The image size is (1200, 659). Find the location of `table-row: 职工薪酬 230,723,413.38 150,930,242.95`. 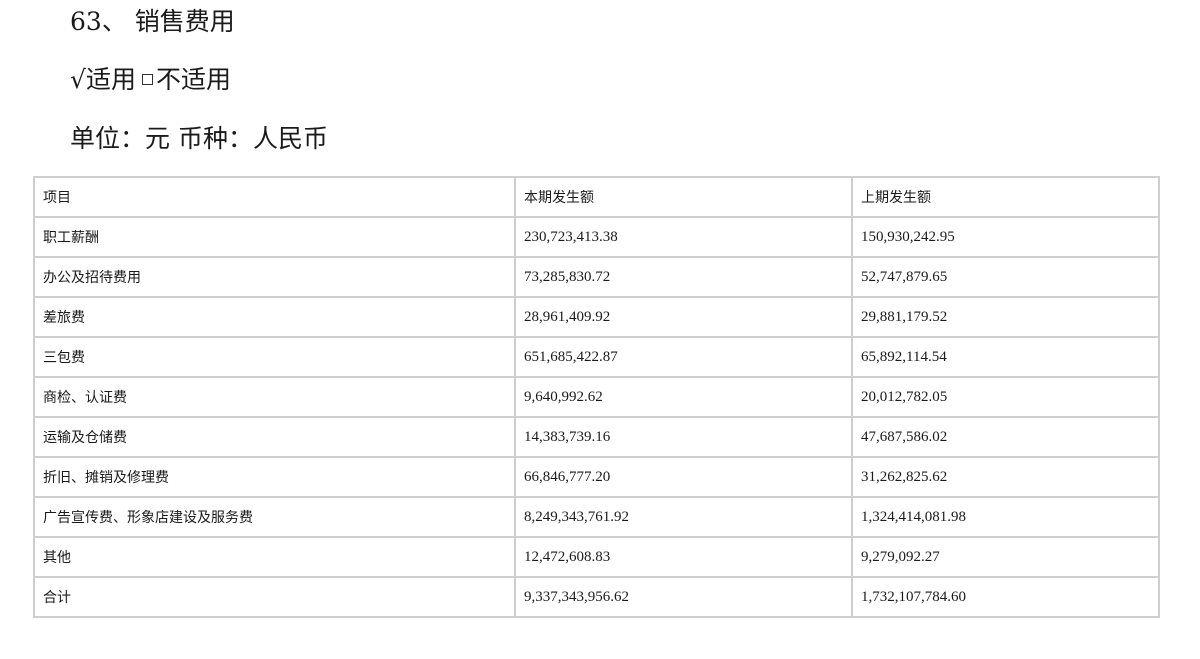

table-row: 职工薪酬 230,723,413.38 150,930,242.95 is located at coordinates (596, 237).